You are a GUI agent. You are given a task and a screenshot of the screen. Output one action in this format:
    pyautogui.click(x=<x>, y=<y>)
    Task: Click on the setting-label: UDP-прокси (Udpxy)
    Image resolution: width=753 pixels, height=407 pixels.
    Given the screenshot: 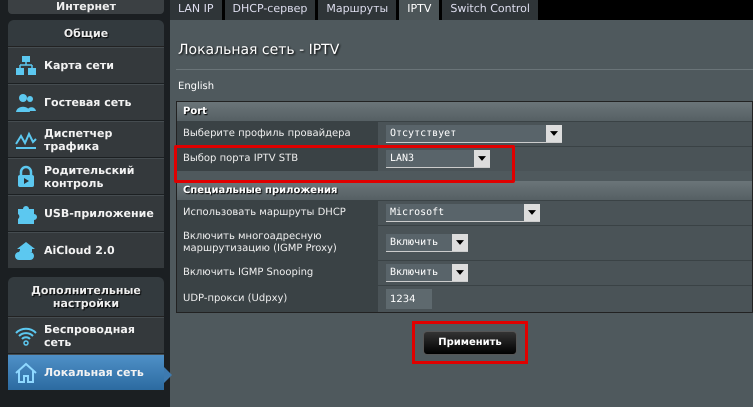 What is the action you would take?
    pyautogui.click(x=277, y=299)
    